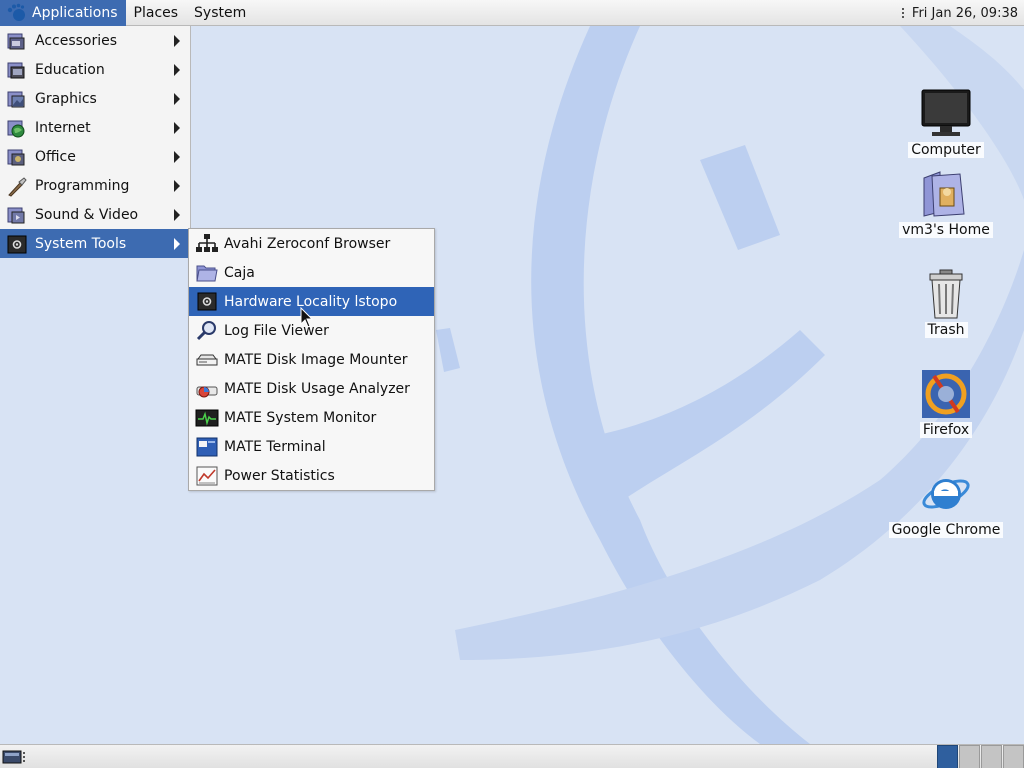 Image resolution: width=1024 pixels, height=768 pixels. Describe the element at coordinates (16, 41) in the screenshot. I see `accessories-icon` at that location.